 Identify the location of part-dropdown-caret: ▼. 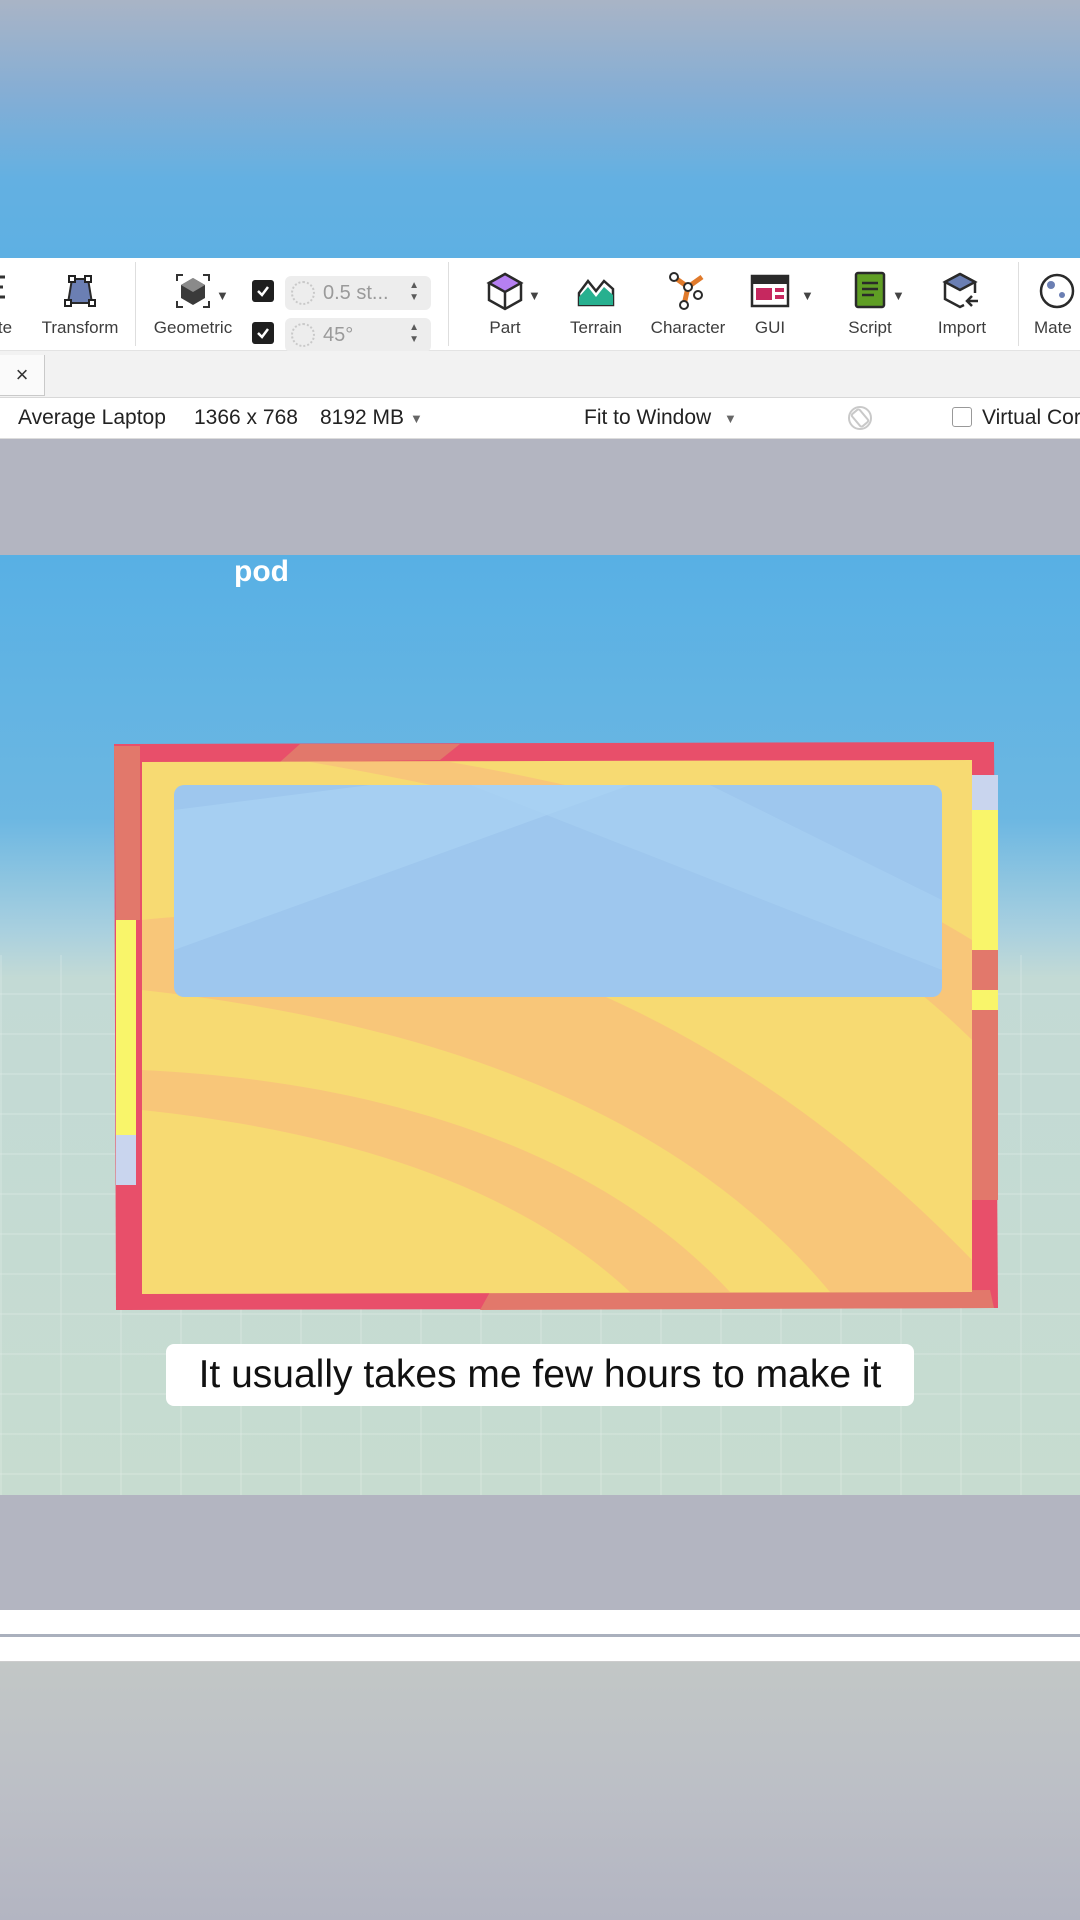
(534, 295).